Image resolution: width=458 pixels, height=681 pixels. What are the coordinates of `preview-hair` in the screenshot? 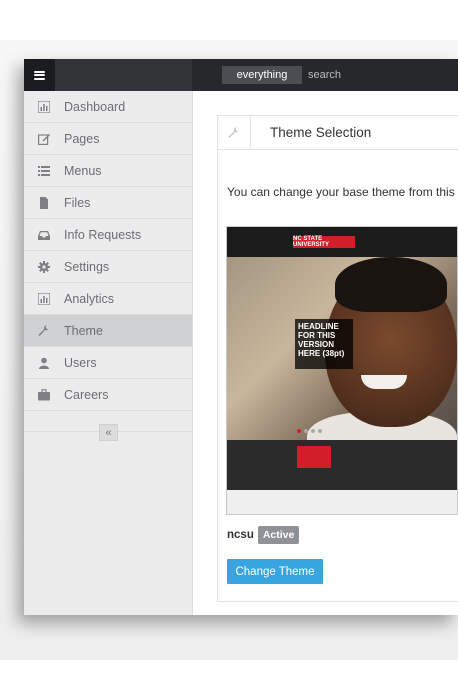 It's located at (391, 284).